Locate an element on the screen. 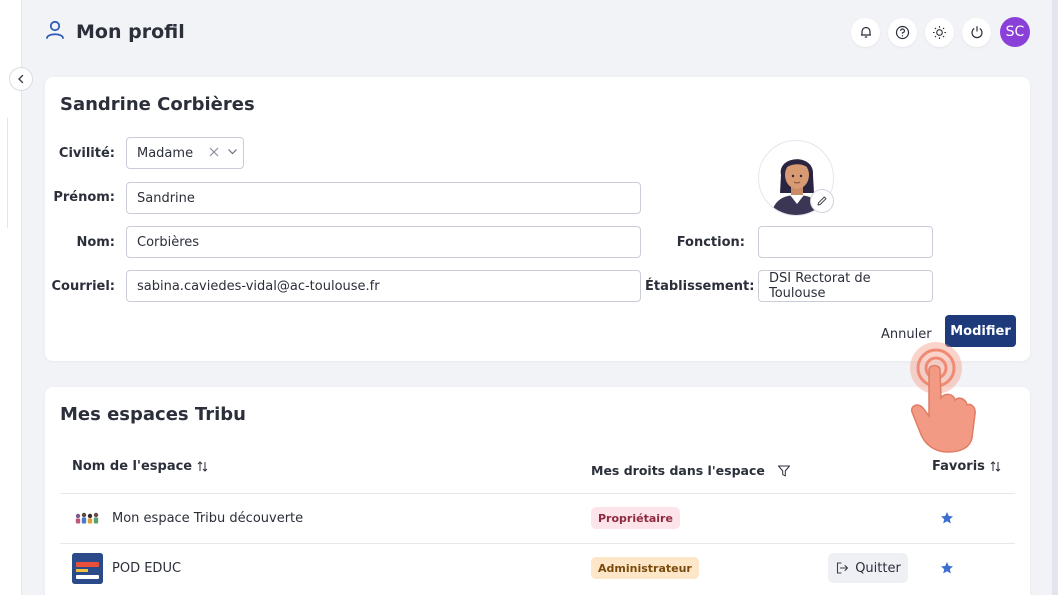 Image resolution: width=1058 pixels, height=595 pixels. edit-photo-button is located at coordinates (822, 201).